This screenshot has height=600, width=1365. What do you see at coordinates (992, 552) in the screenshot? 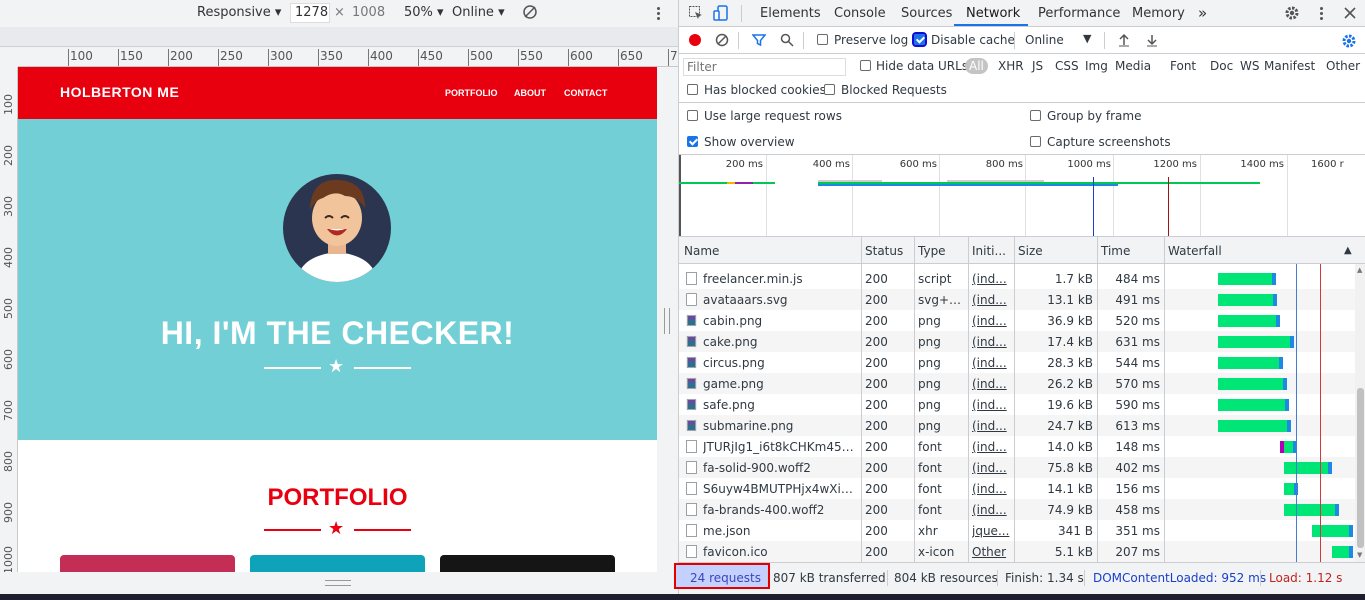
I see `request-initiator: Other` at bounding box center [992, 552].